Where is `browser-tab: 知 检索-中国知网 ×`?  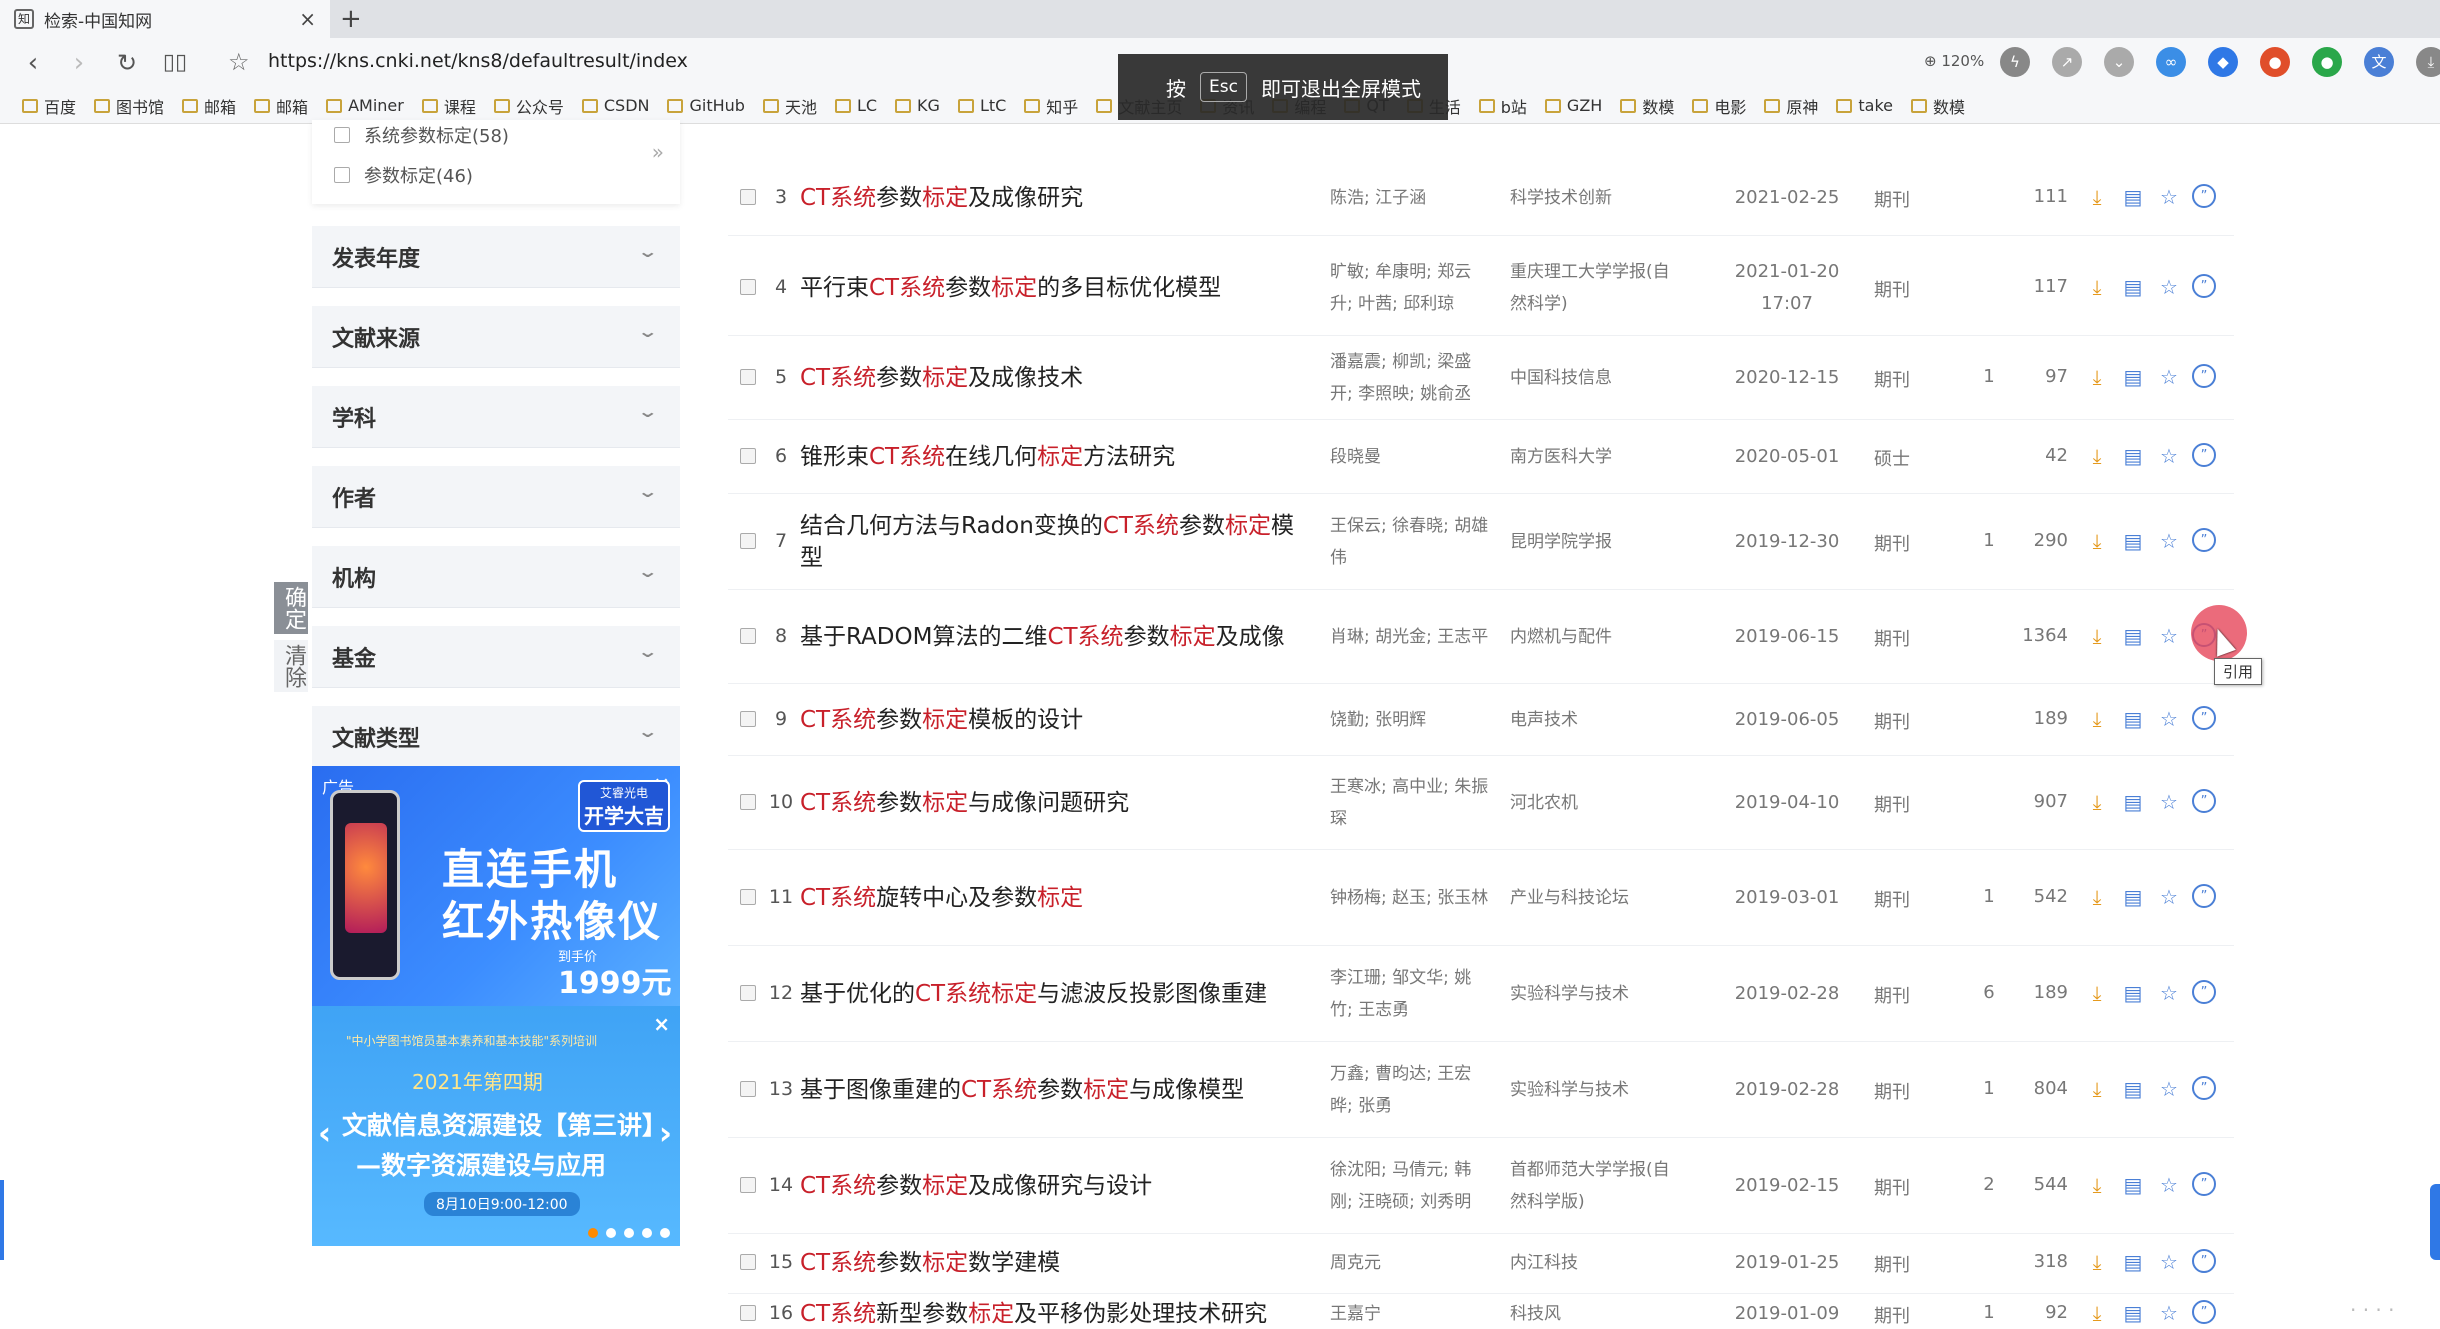 browser-tab: 知 检索-中国知网 × is located at coordinates (165, 19).